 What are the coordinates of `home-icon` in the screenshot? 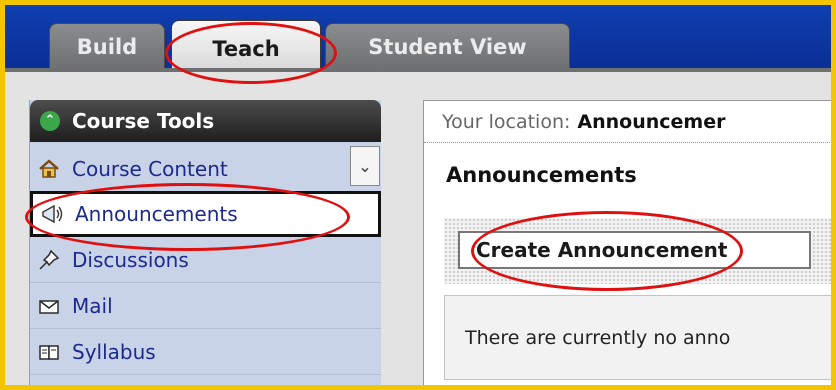 It's located at (49, 169).